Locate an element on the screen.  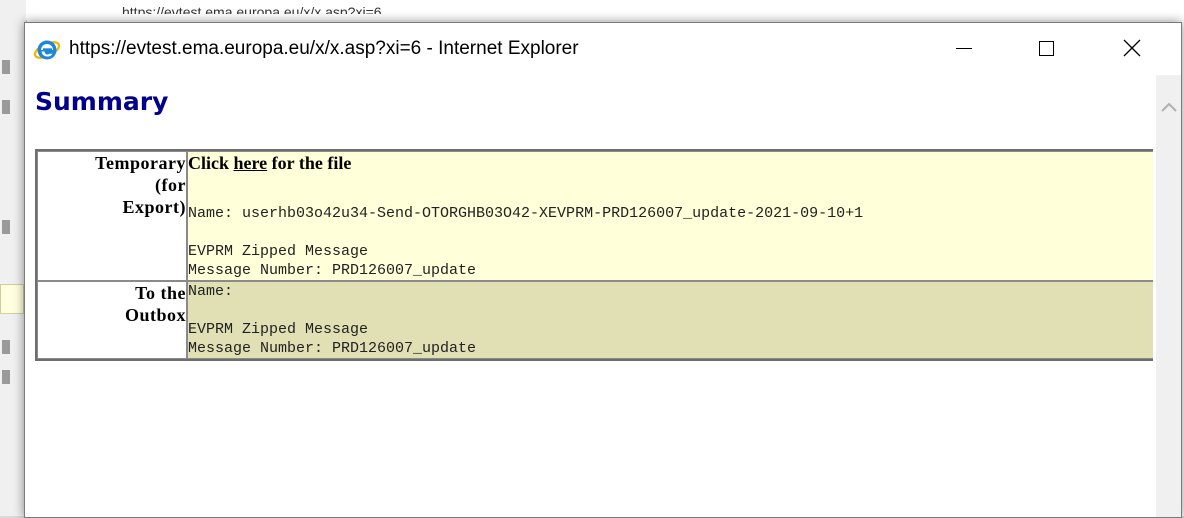
page-title: Summary is located at coordinates (102, 101).